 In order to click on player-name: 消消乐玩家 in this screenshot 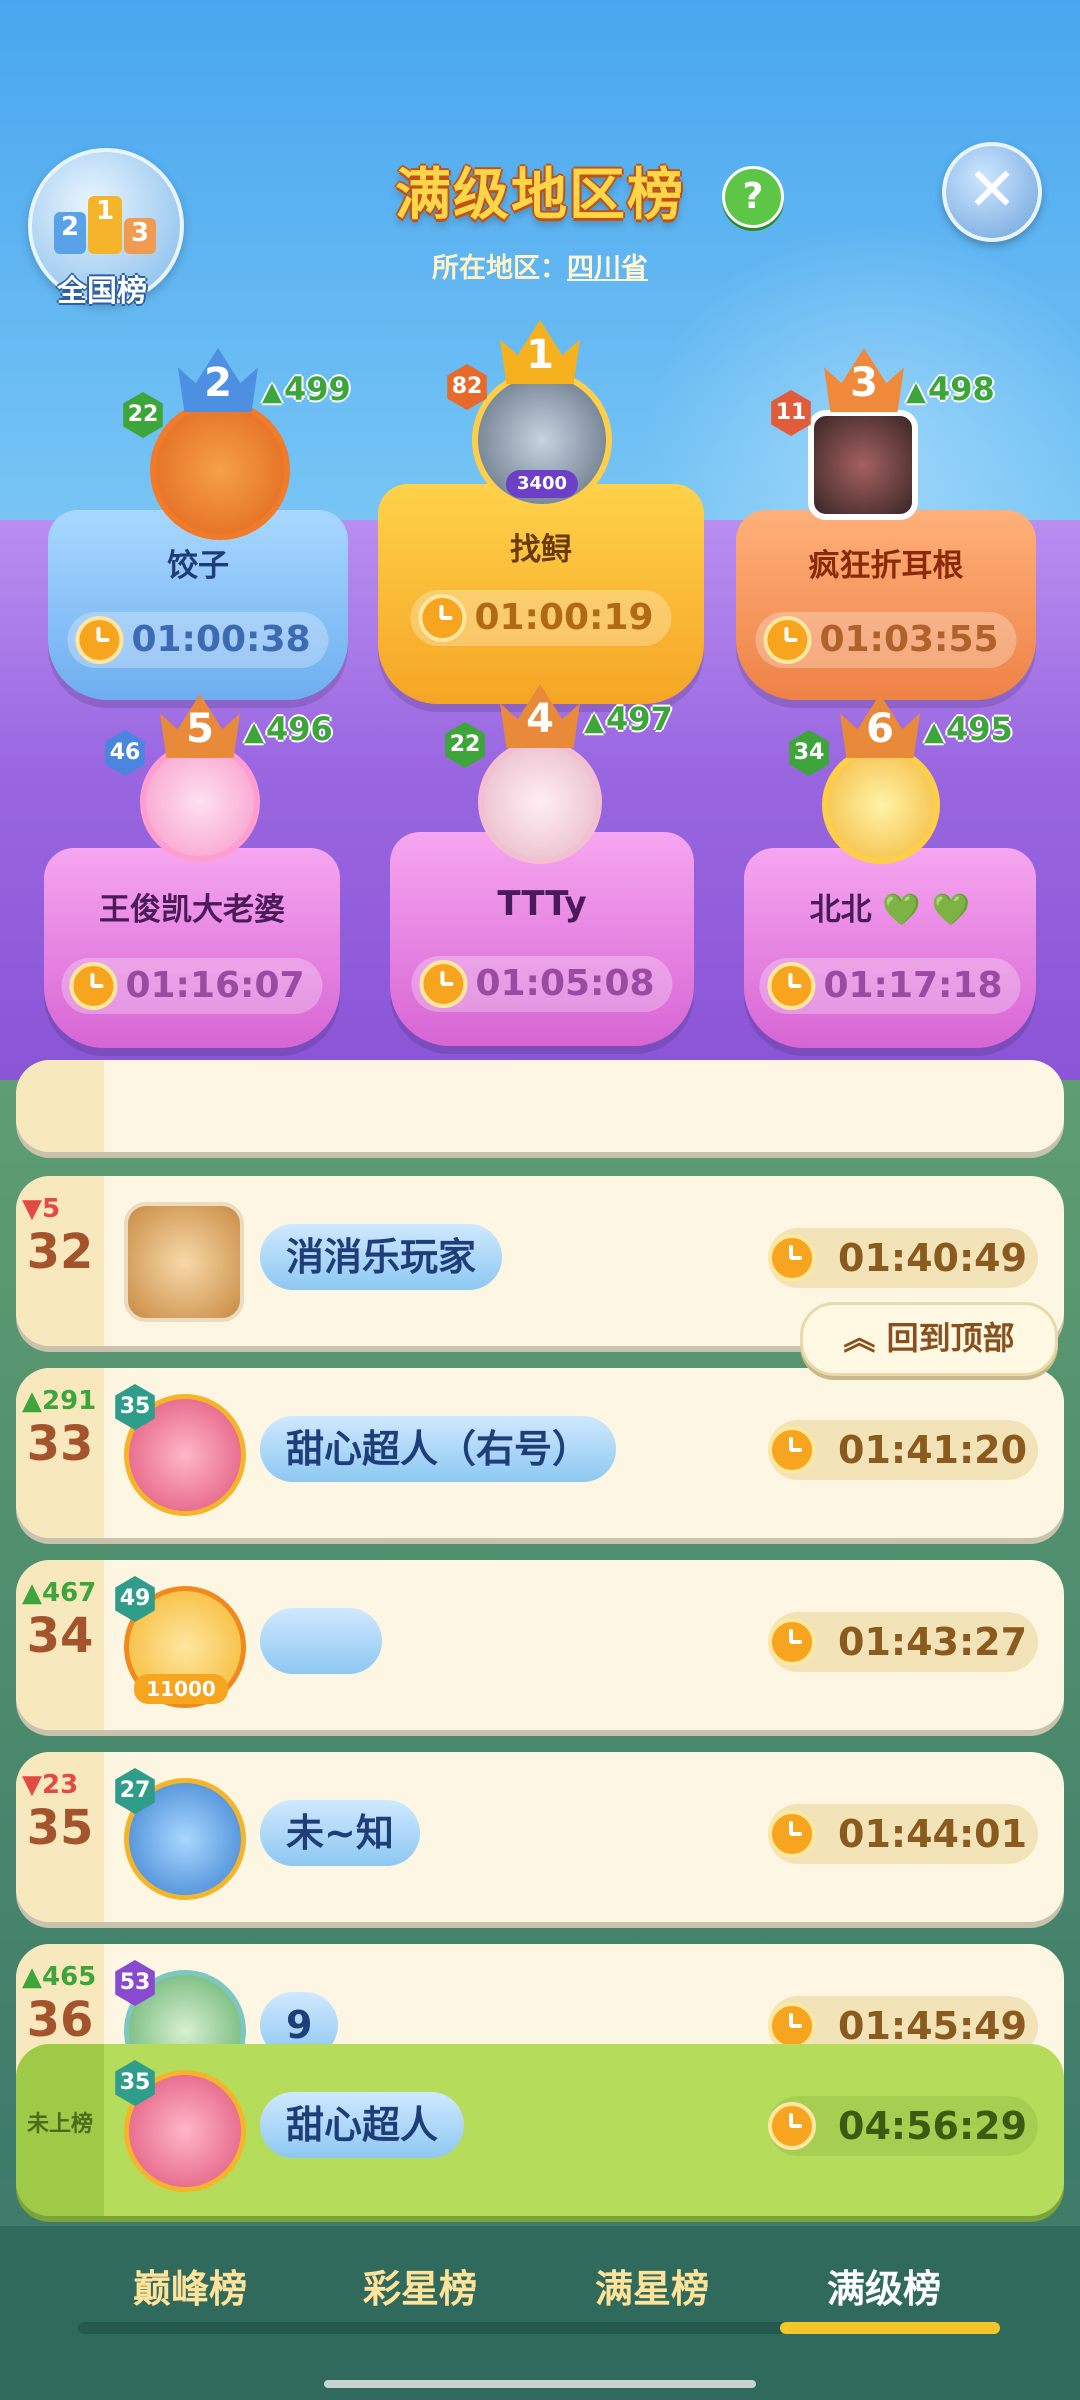, I will do `click(381, 1257)`.